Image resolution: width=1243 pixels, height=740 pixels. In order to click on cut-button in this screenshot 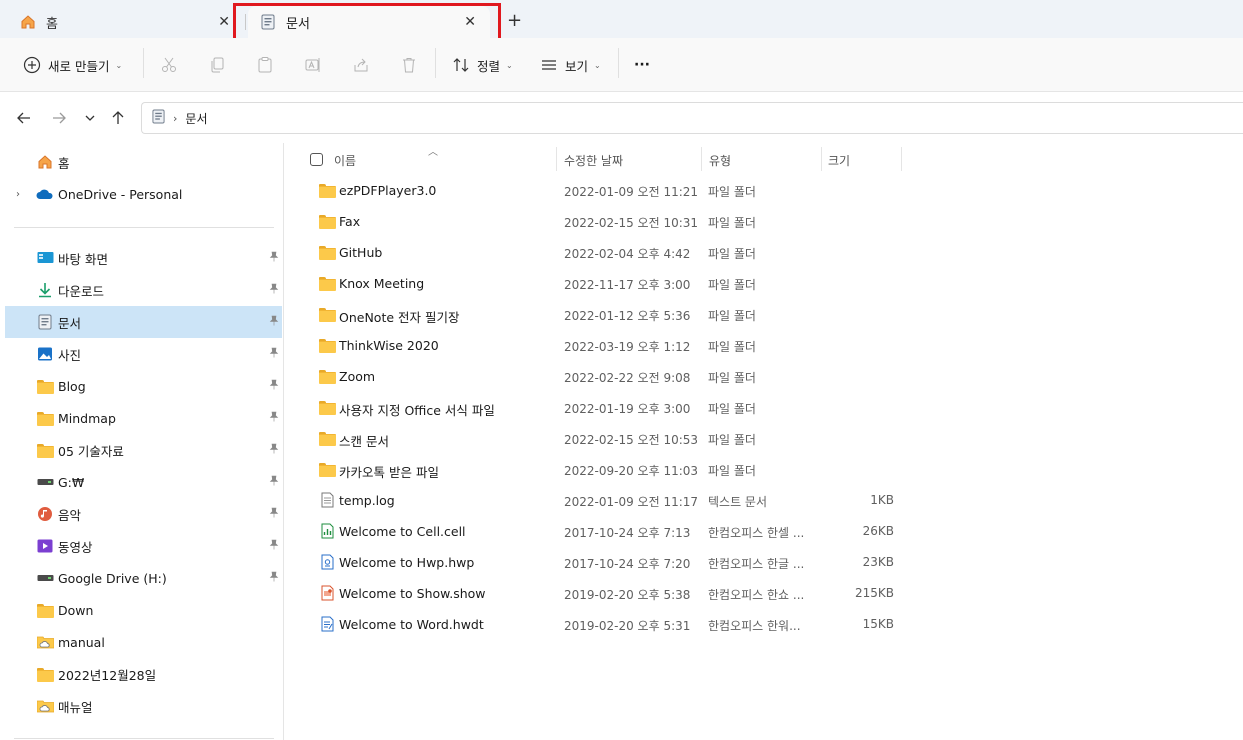, I will do `click(169, 65)`.